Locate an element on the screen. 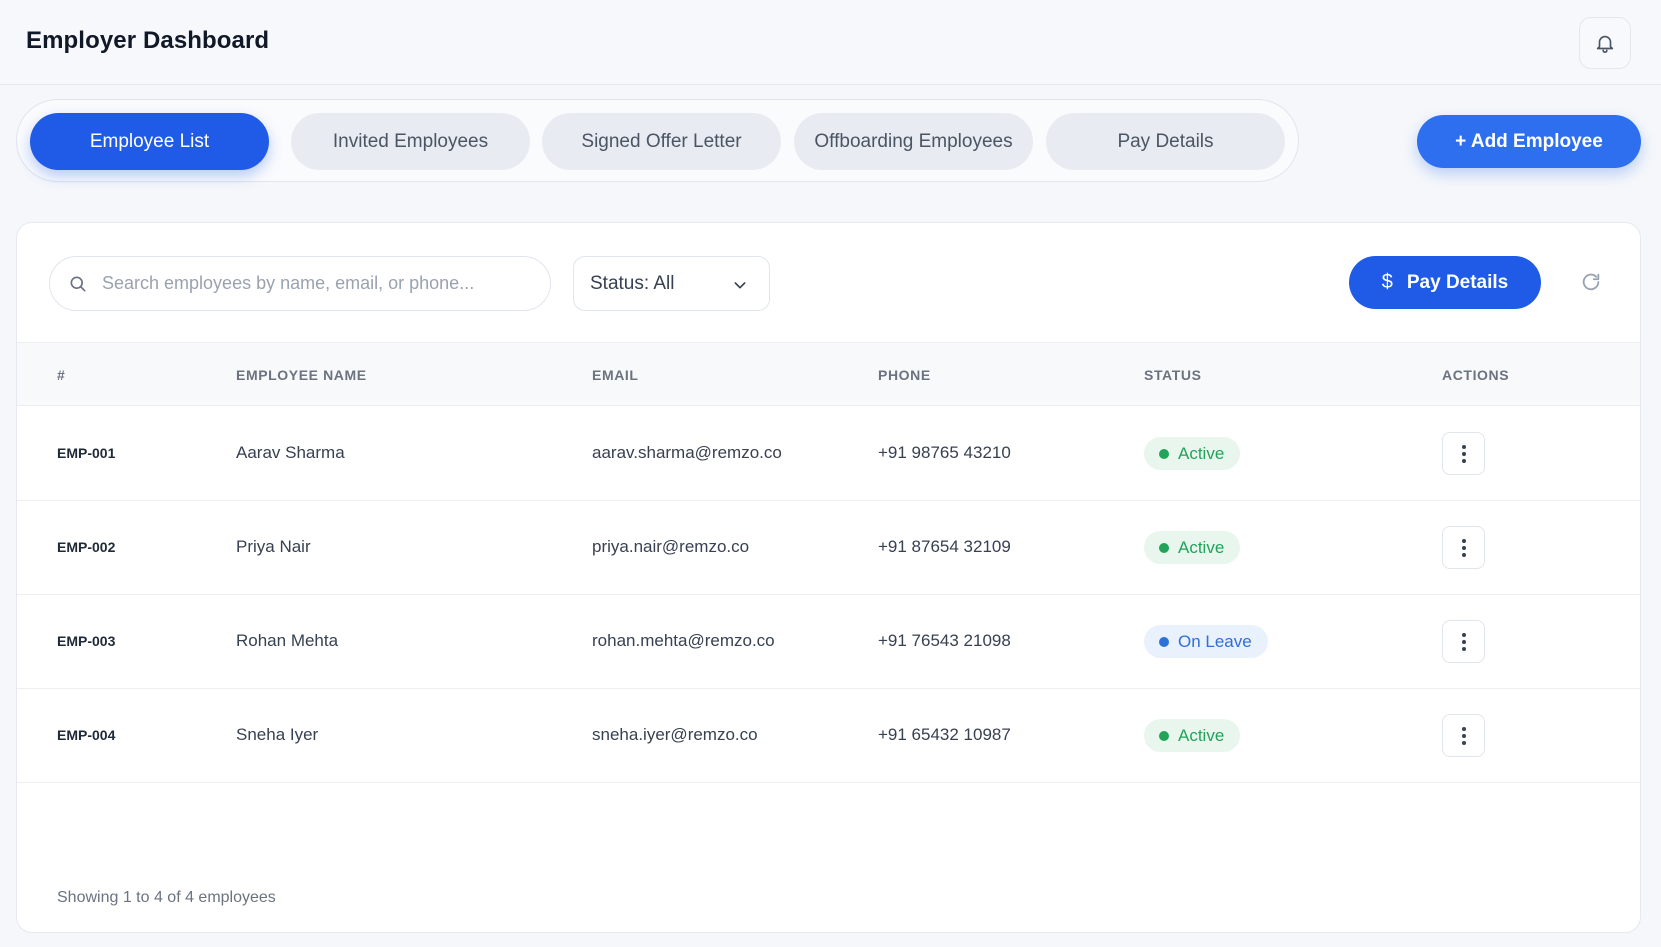 The image size is (1661, 947). employee-email: rohan.mehta@remzo.co is located at coordinates (683, 640).